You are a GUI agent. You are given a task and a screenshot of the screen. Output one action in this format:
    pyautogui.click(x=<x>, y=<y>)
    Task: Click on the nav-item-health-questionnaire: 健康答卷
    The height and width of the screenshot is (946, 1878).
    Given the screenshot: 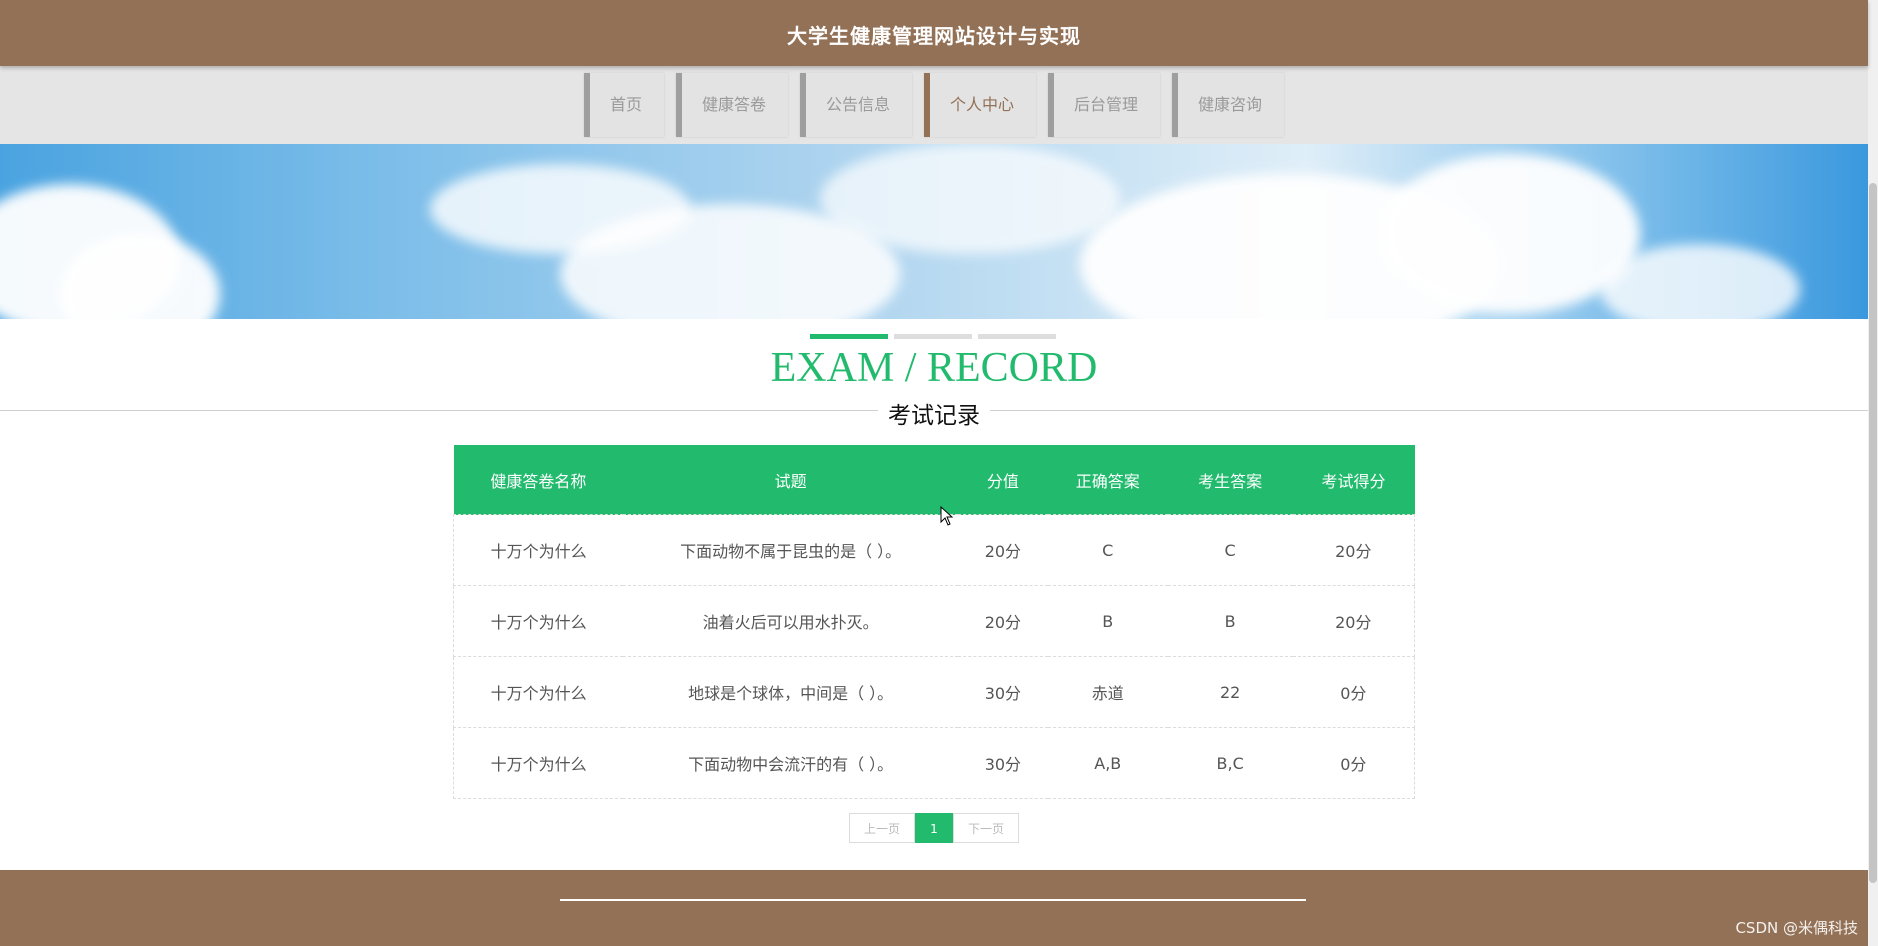 What is the action you would take?
    pyautogui.click(x=731, y=105)
    